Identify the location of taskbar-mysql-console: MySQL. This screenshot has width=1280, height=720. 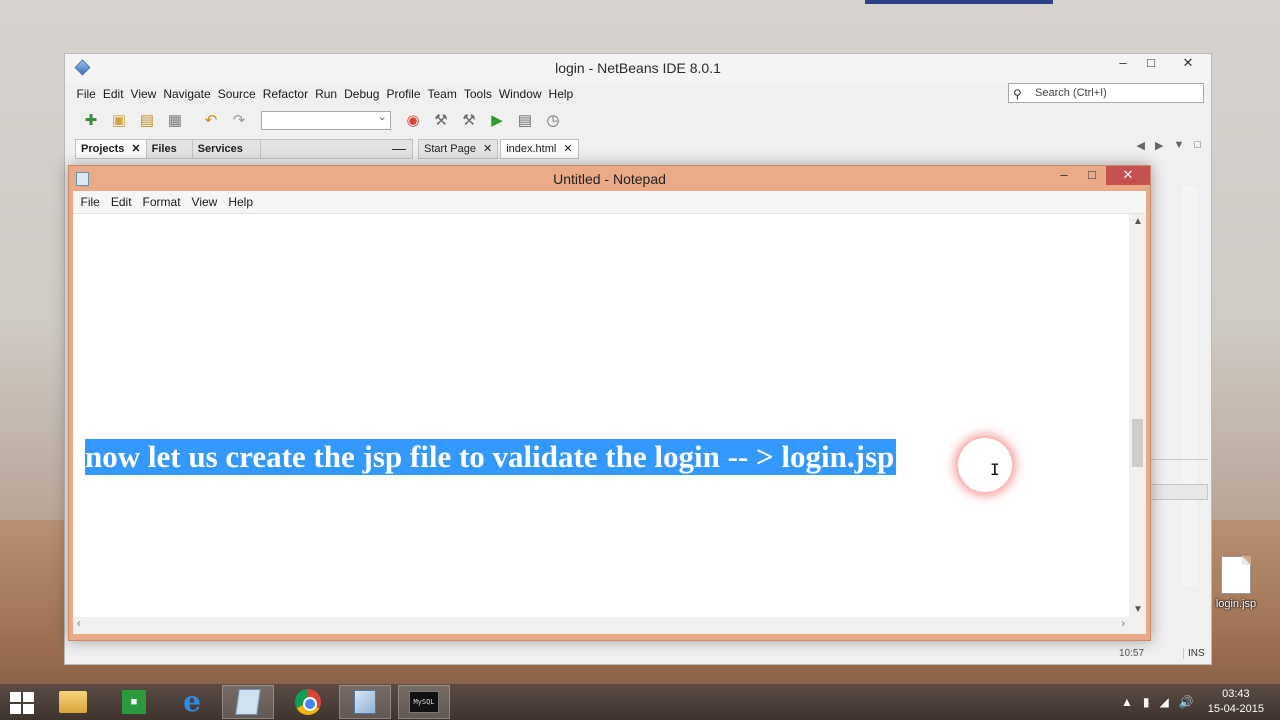
(424, 702).